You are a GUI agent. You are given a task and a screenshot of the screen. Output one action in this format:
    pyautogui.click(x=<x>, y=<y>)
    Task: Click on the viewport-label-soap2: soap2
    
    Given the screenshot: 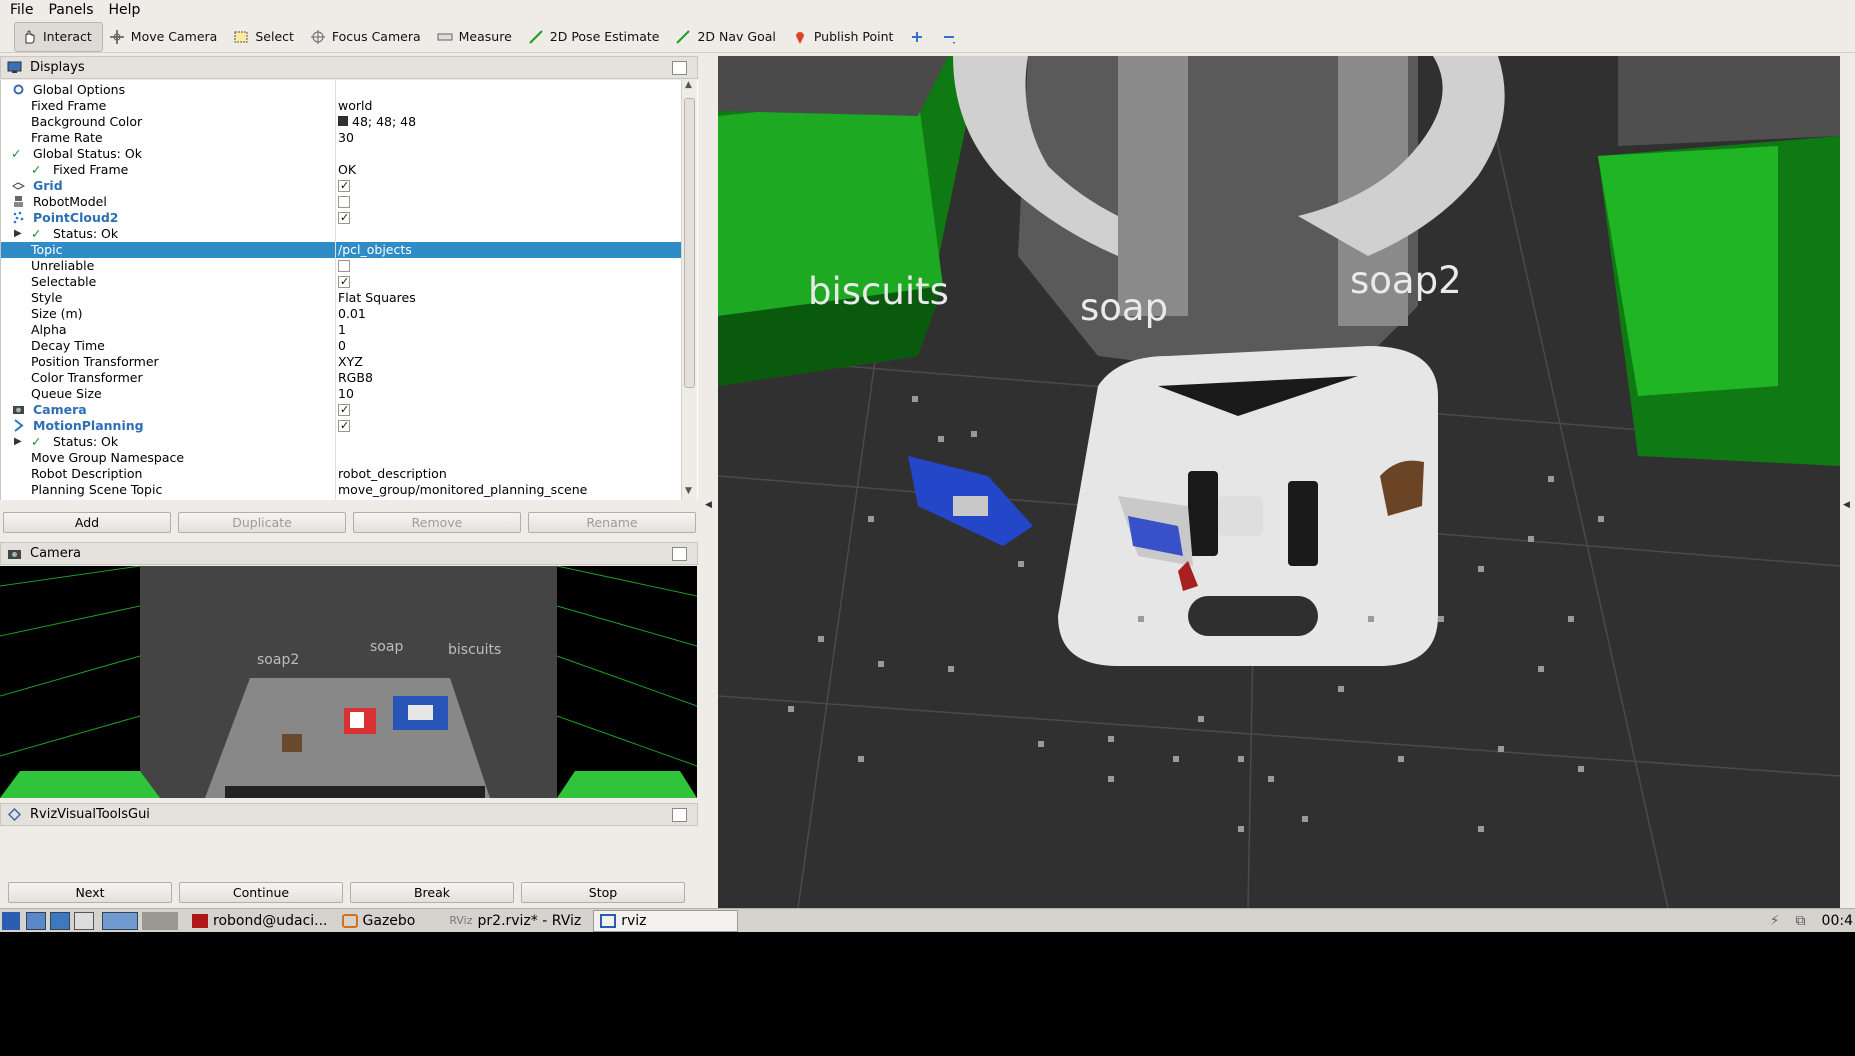 What is the action you would take?
    pyautogui.click(x=1406, y=280)
    